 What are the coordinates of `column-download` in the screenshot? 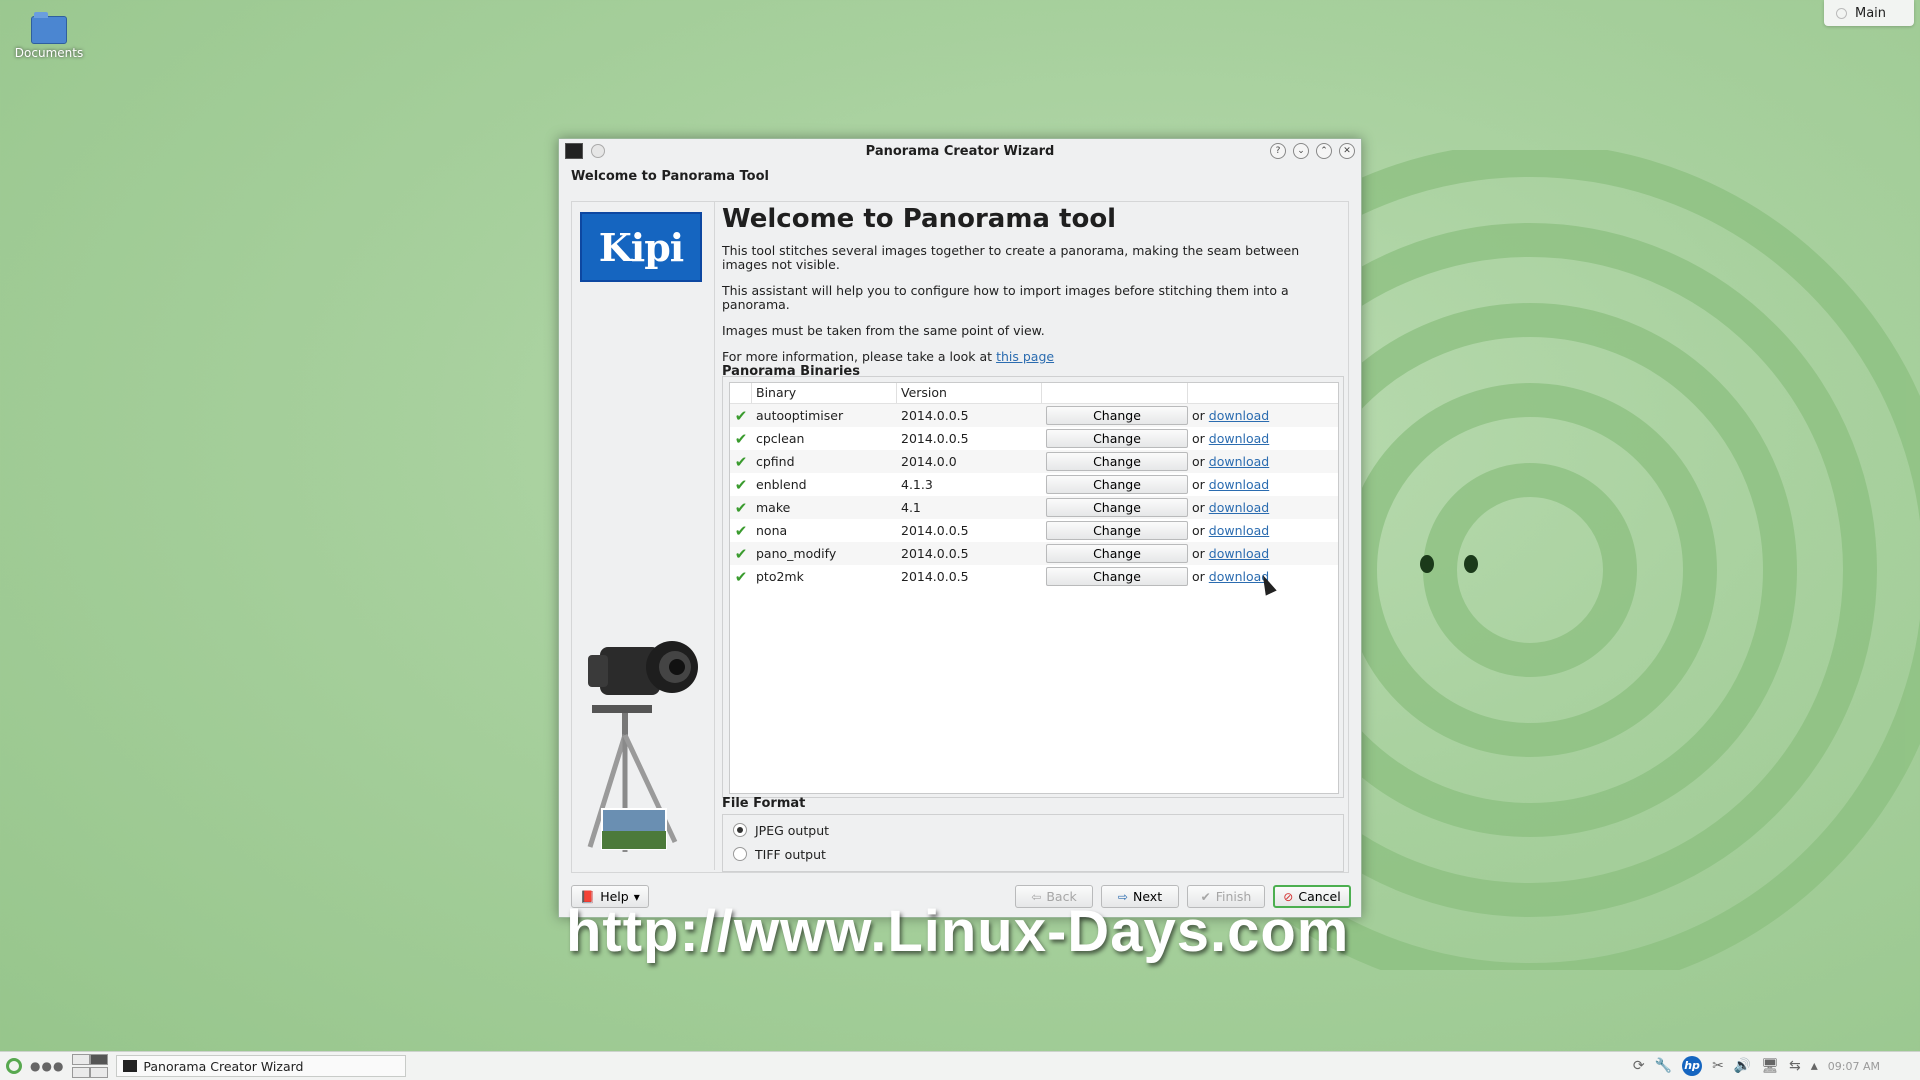 It's located at (1263, 393).